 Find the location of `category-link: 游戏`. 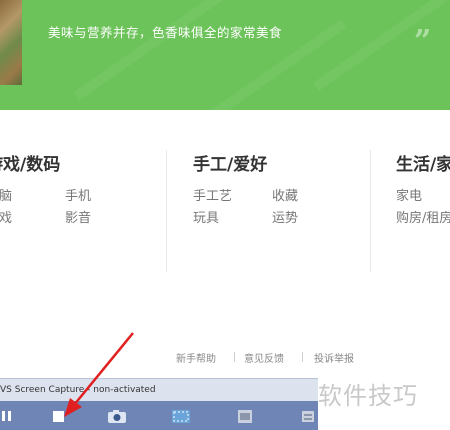

category-link: 游戏 is located at coordinates (32, 219).